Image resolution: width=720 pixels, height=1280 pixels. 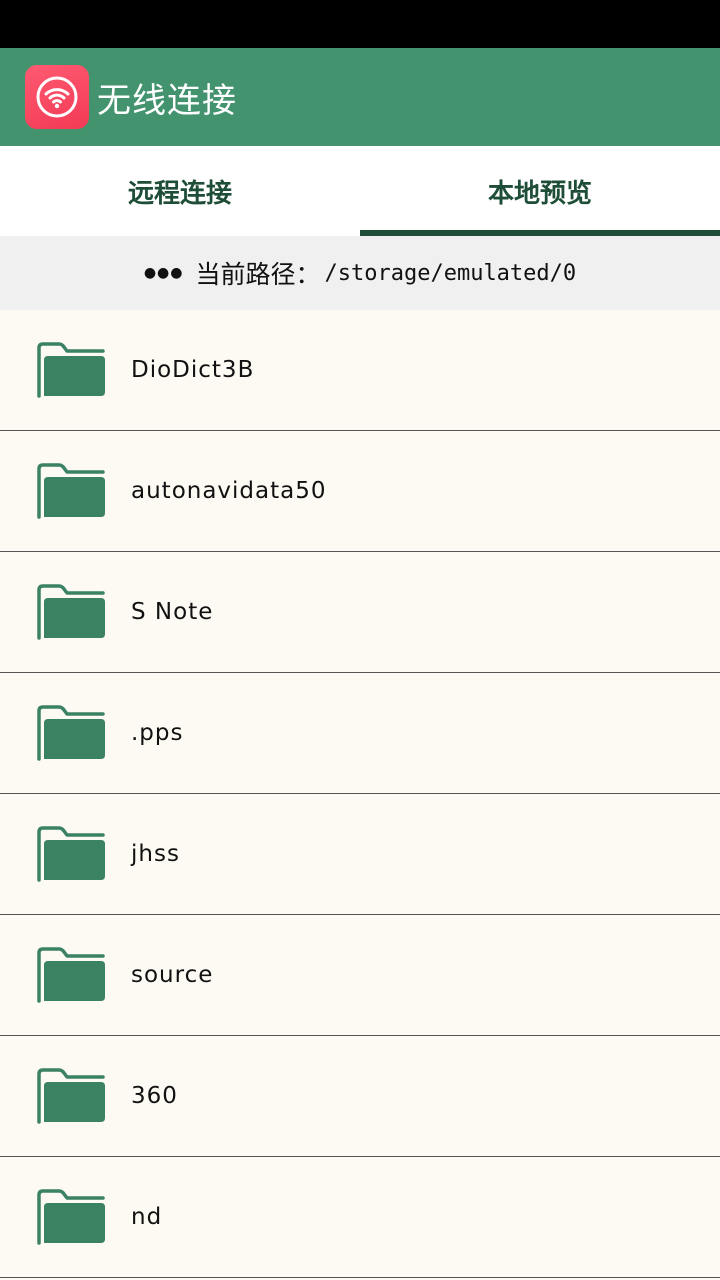 What do you see at coordinates (147, 1217) in the screenshot?
I see `file-name: nd` at bounding box center [147, 1217].